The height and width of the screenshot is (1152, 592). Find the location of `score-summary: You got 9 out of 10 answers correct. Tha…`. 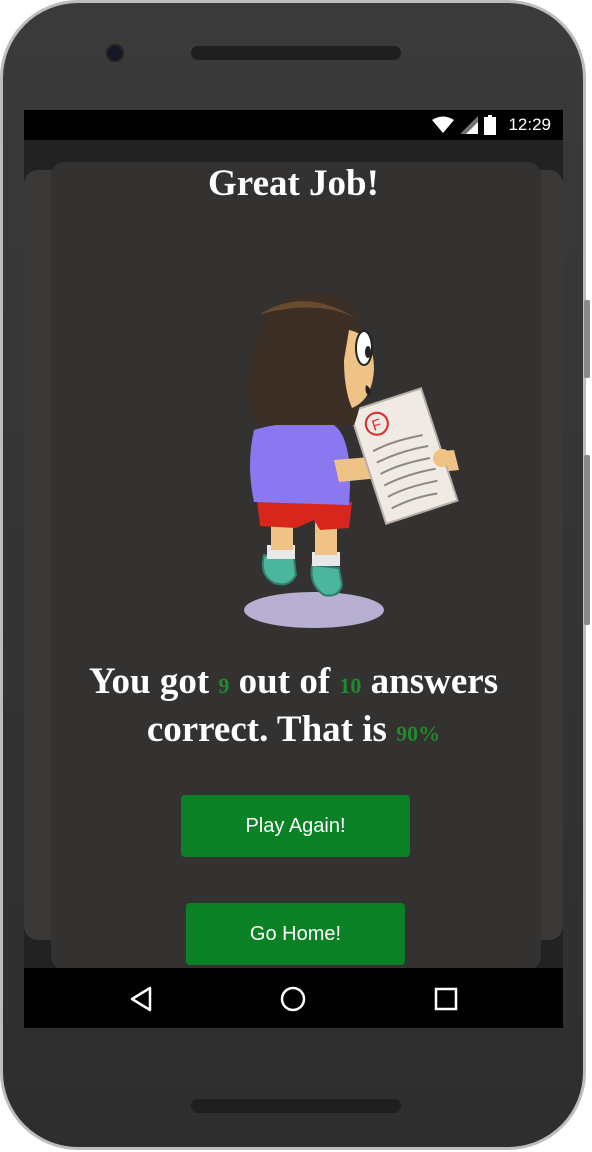

score-summary: You got 9 out of 10 answers correct. Tha… is located at coordinates (293, 708).